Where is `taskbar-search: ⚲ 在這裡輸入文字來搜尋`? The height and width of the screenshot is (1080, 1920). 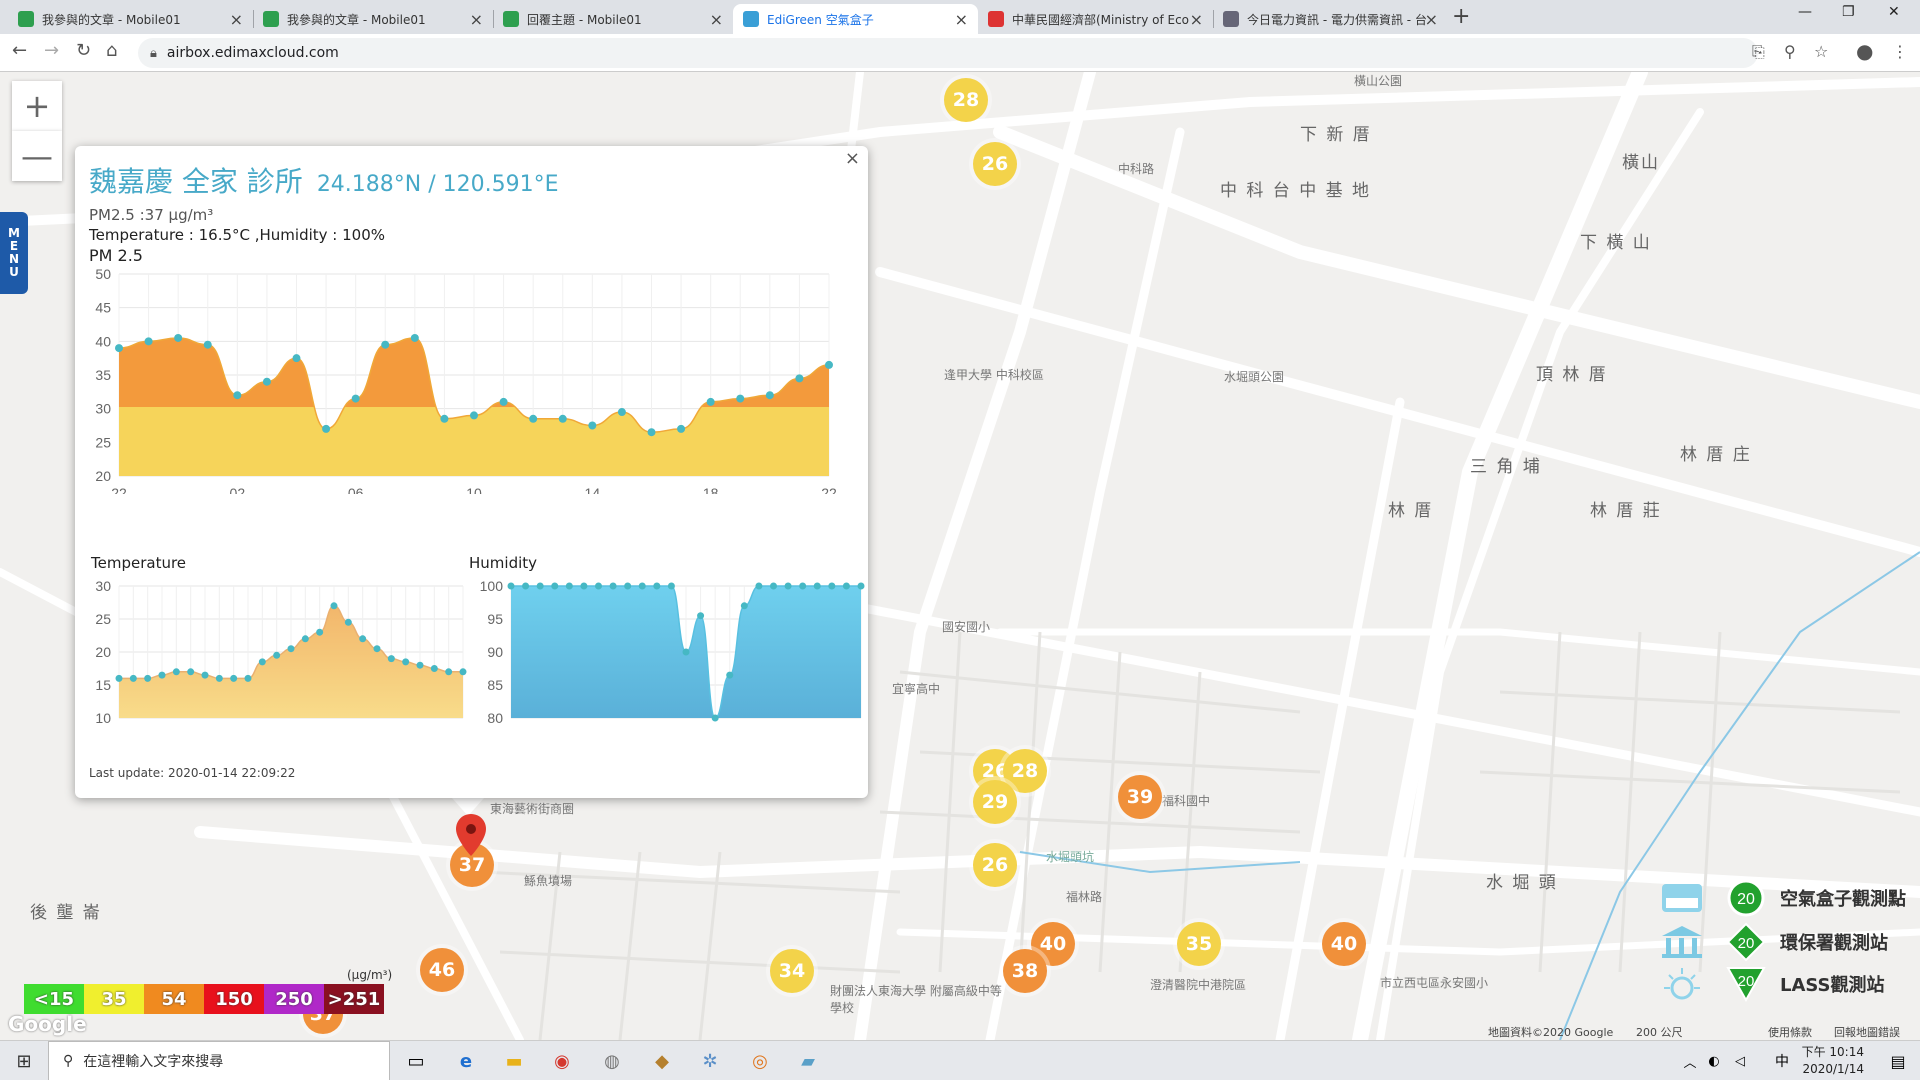
taskbar-search: ⚲ 在這裡輸入文字來搜尋 is located at coordinates (219, 1060).